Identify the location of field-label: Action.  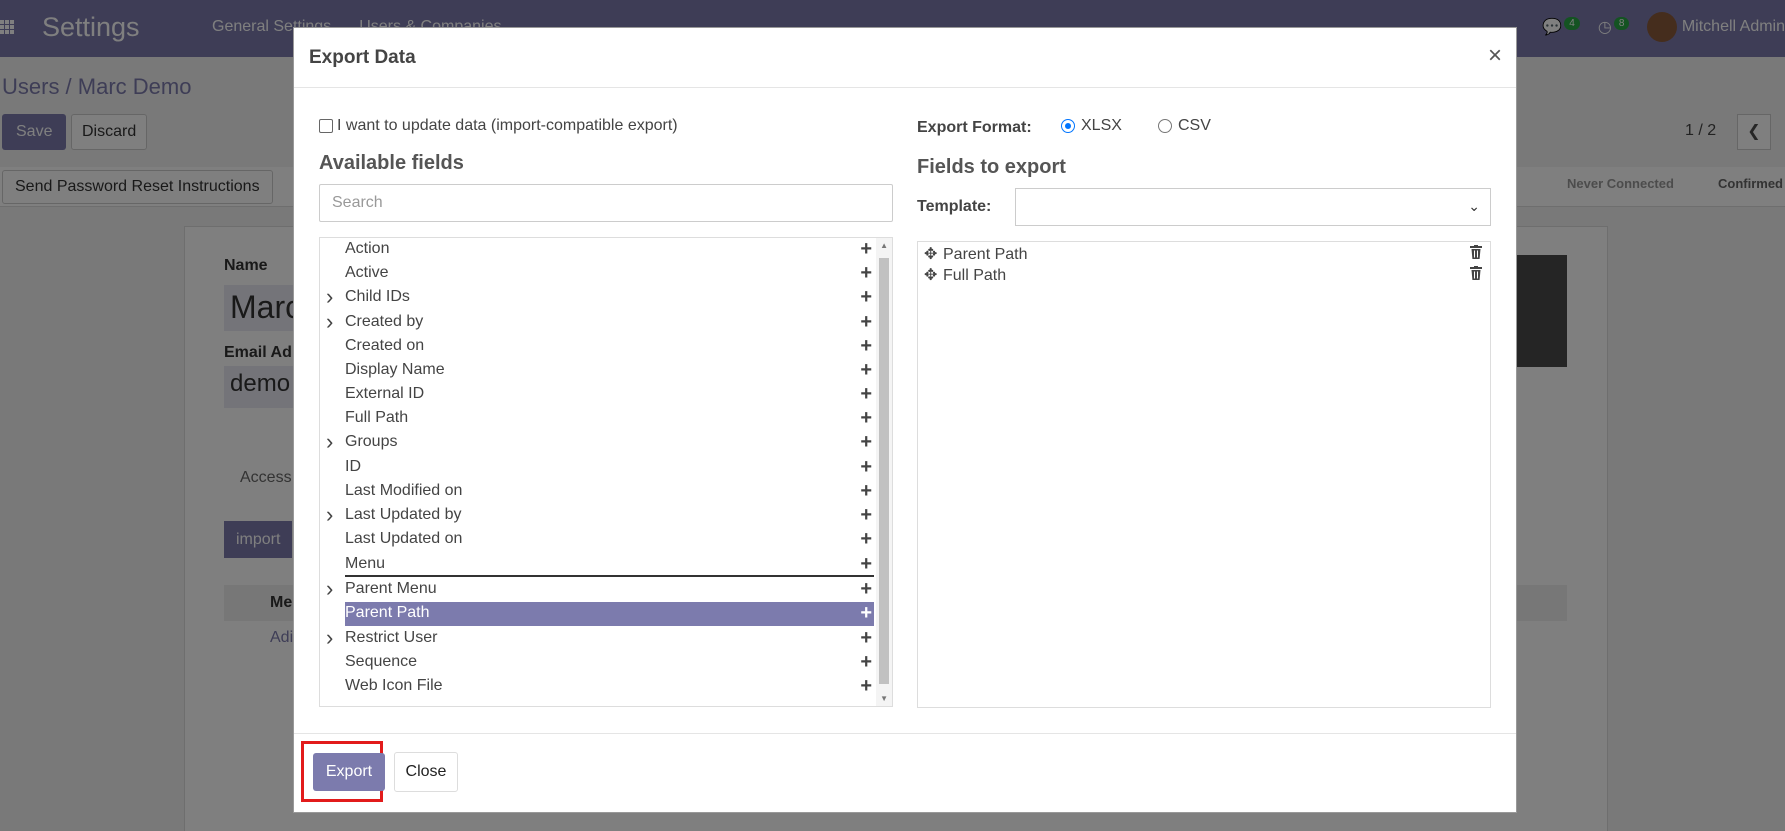
(367, 248).